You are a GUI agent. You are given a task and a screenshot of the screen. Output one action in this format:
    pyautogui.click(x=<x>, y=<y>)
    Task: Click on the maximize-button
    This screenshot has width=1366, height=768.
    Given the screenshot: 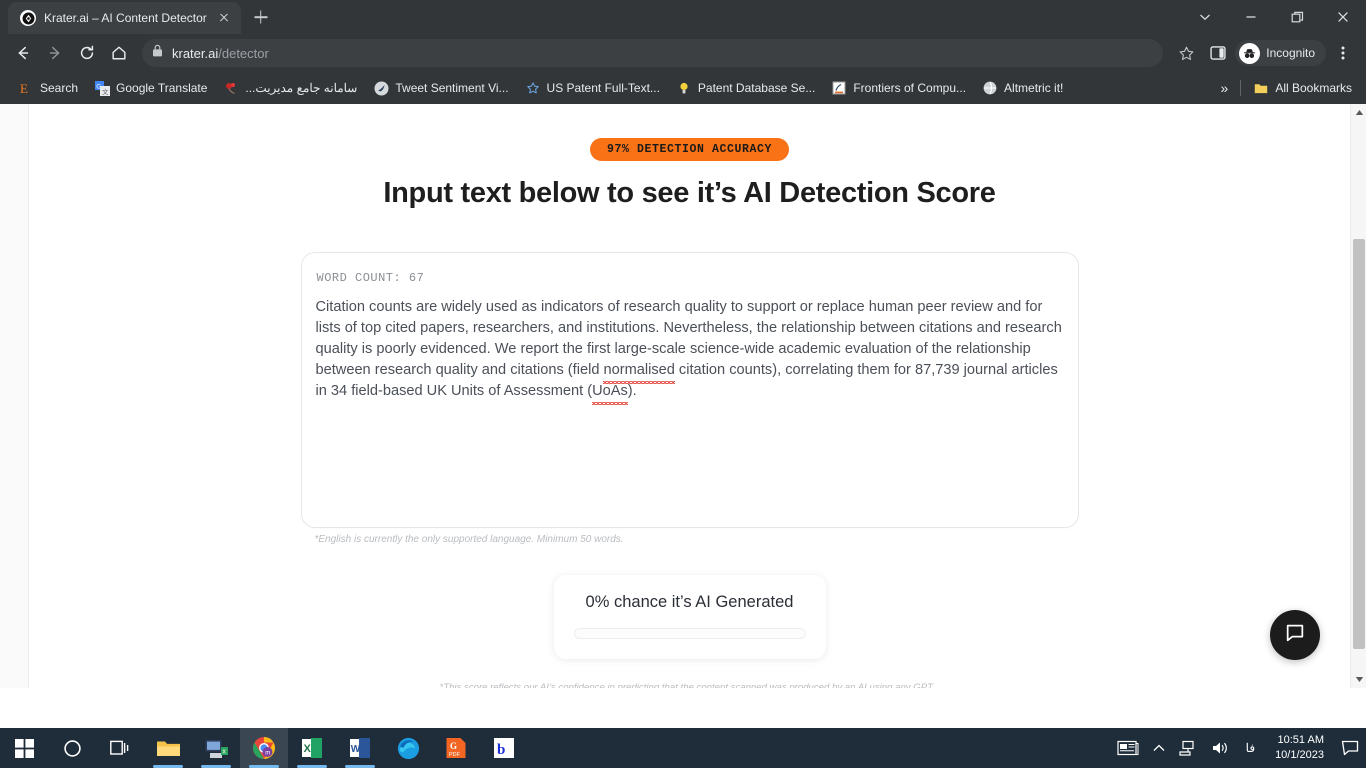 What is the action you would take?
    pyautogui.click(x=1297, y=17)
    